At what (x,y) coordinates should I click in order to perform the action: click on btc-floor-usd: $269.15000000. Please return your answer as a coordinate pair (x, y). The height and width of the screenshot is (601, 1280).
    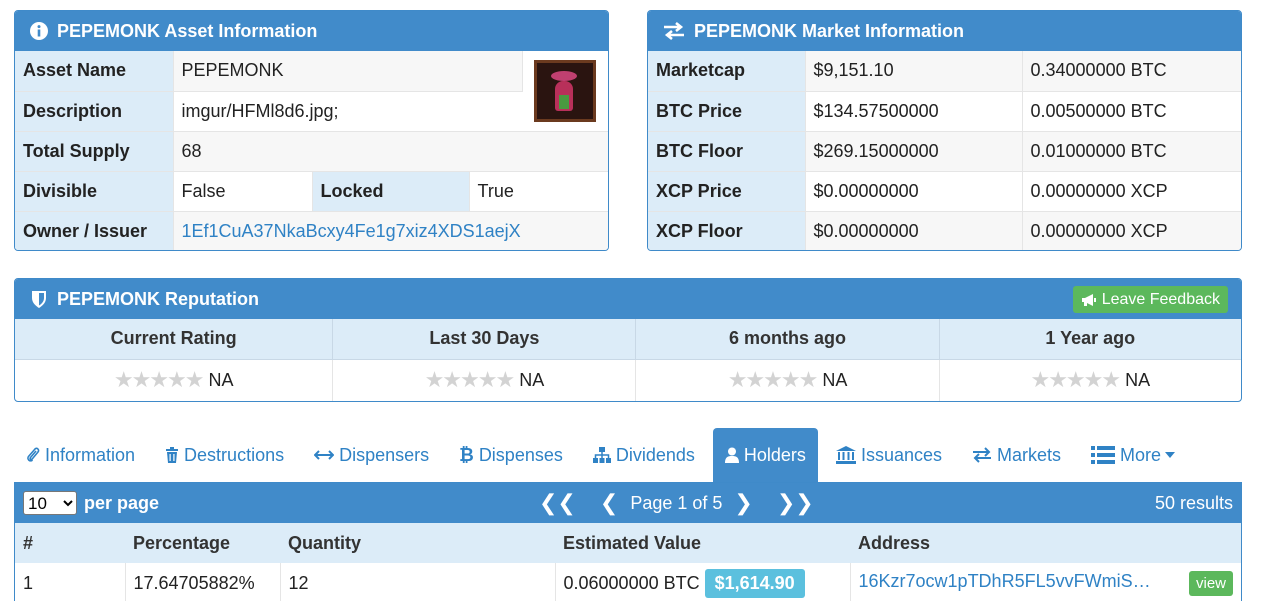
    Looking at the image, I should click on (914, 151).